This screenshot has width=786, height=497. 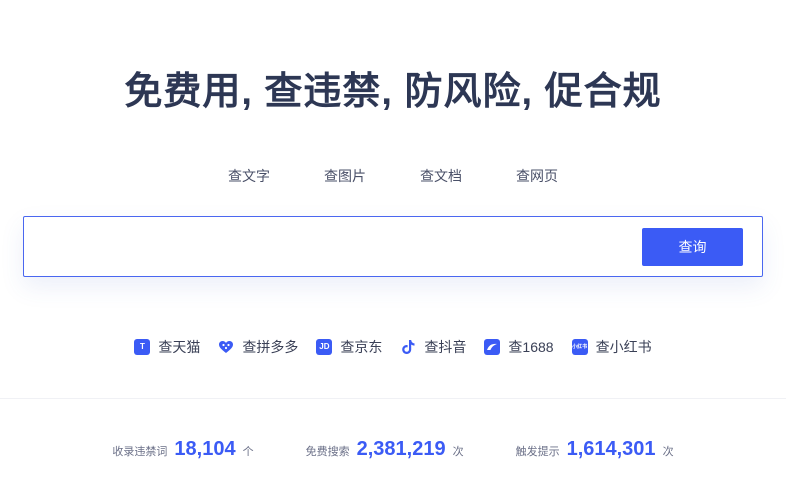 What do you see at coordinates (579, 347) in the screenshot?
I see `xiaohongshu-icon: 小红书` at bounding box center [579, 347].